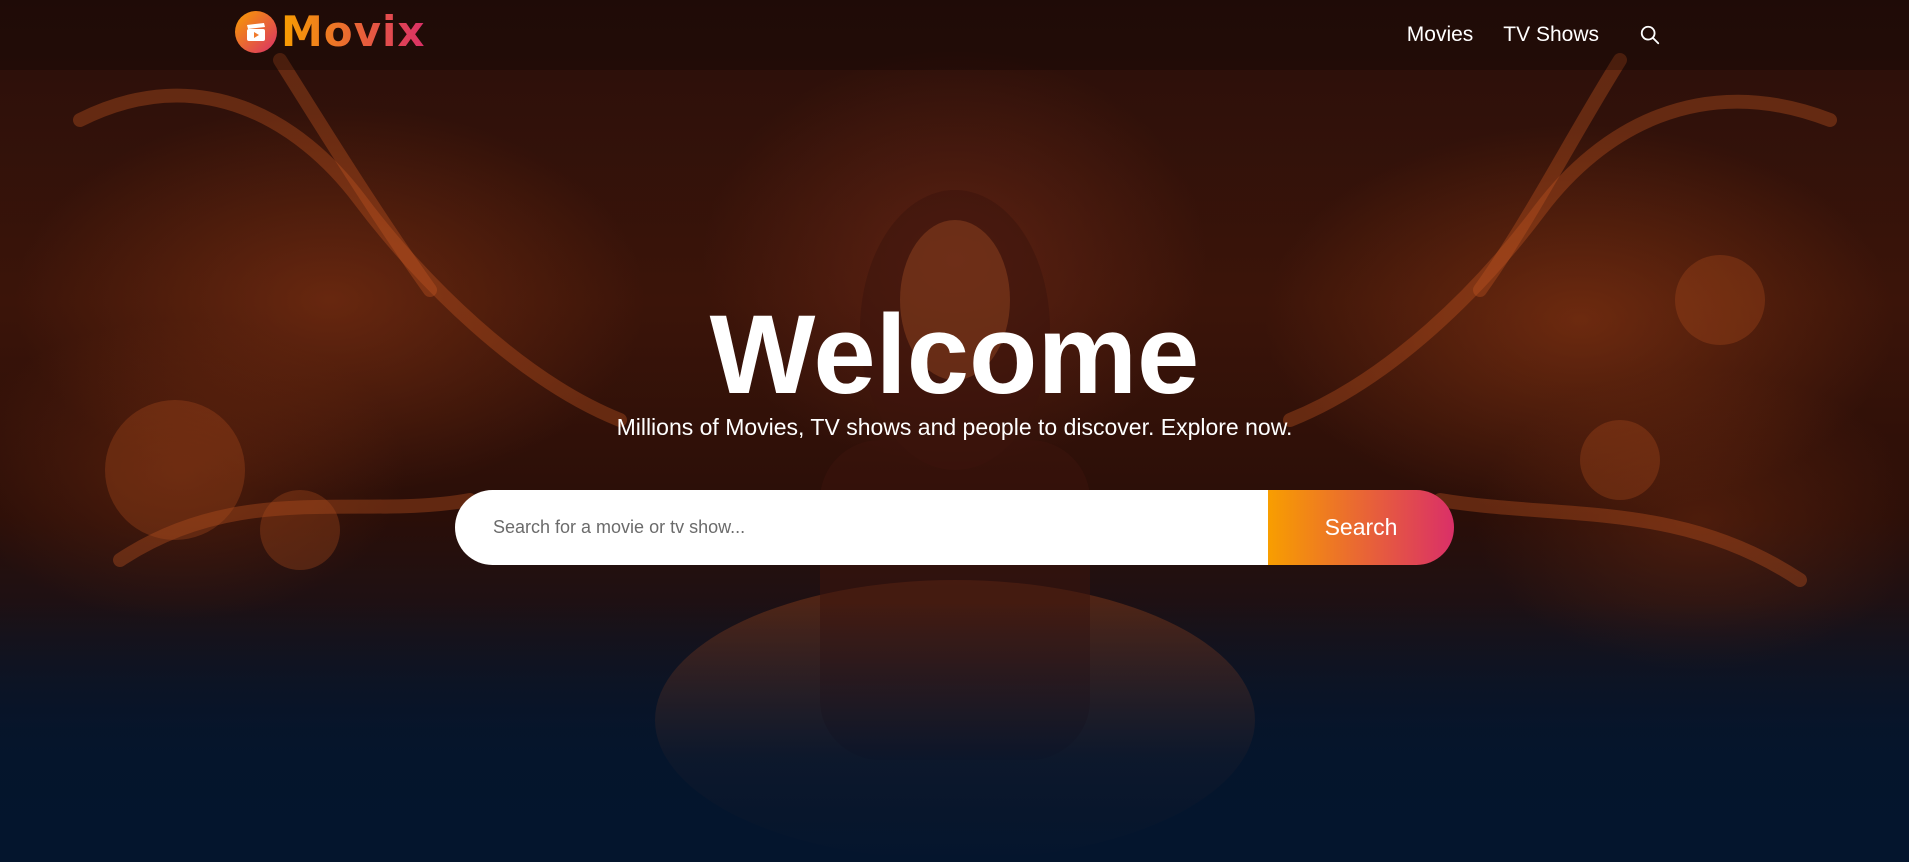  I want to click on site-header: Movix Movies TV Shows, so click(954, 35).